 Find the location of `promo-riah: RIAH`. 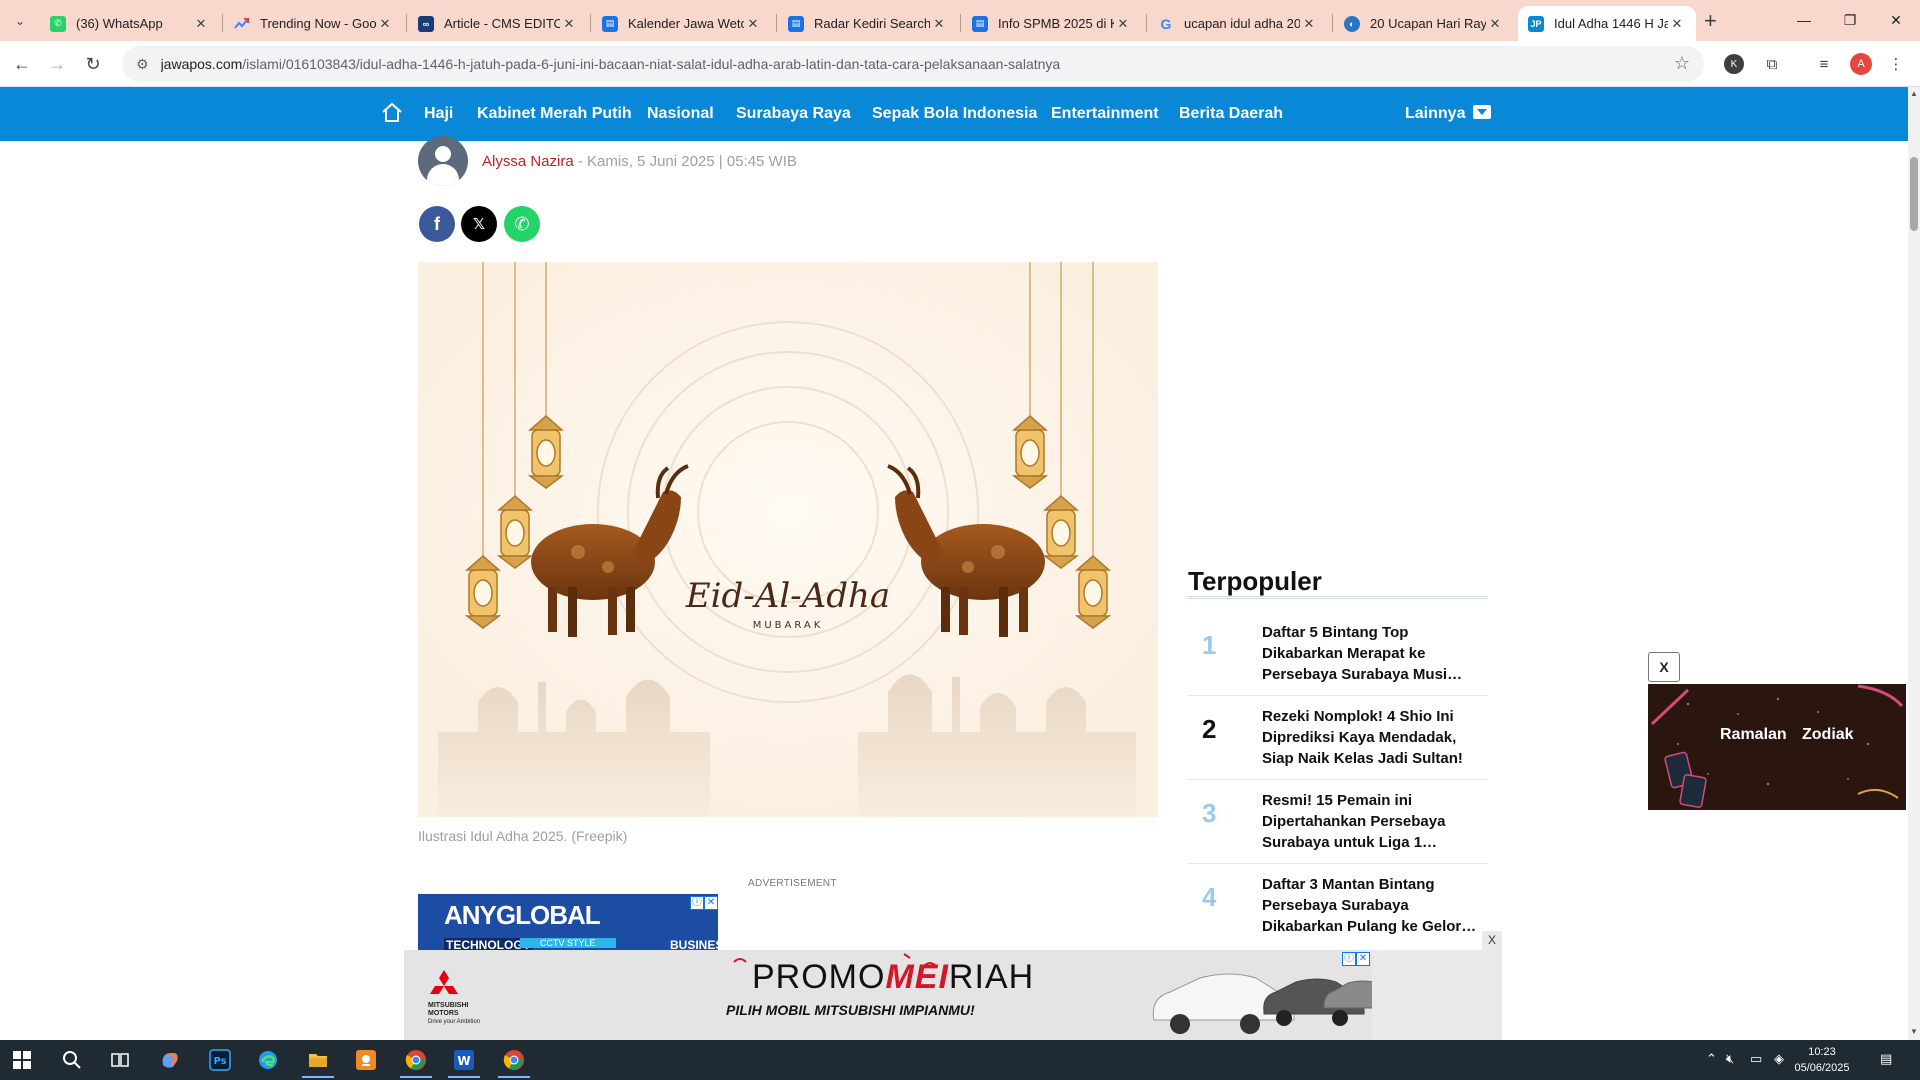

promo-riah: RIAH is located at coordinates (991, 977).